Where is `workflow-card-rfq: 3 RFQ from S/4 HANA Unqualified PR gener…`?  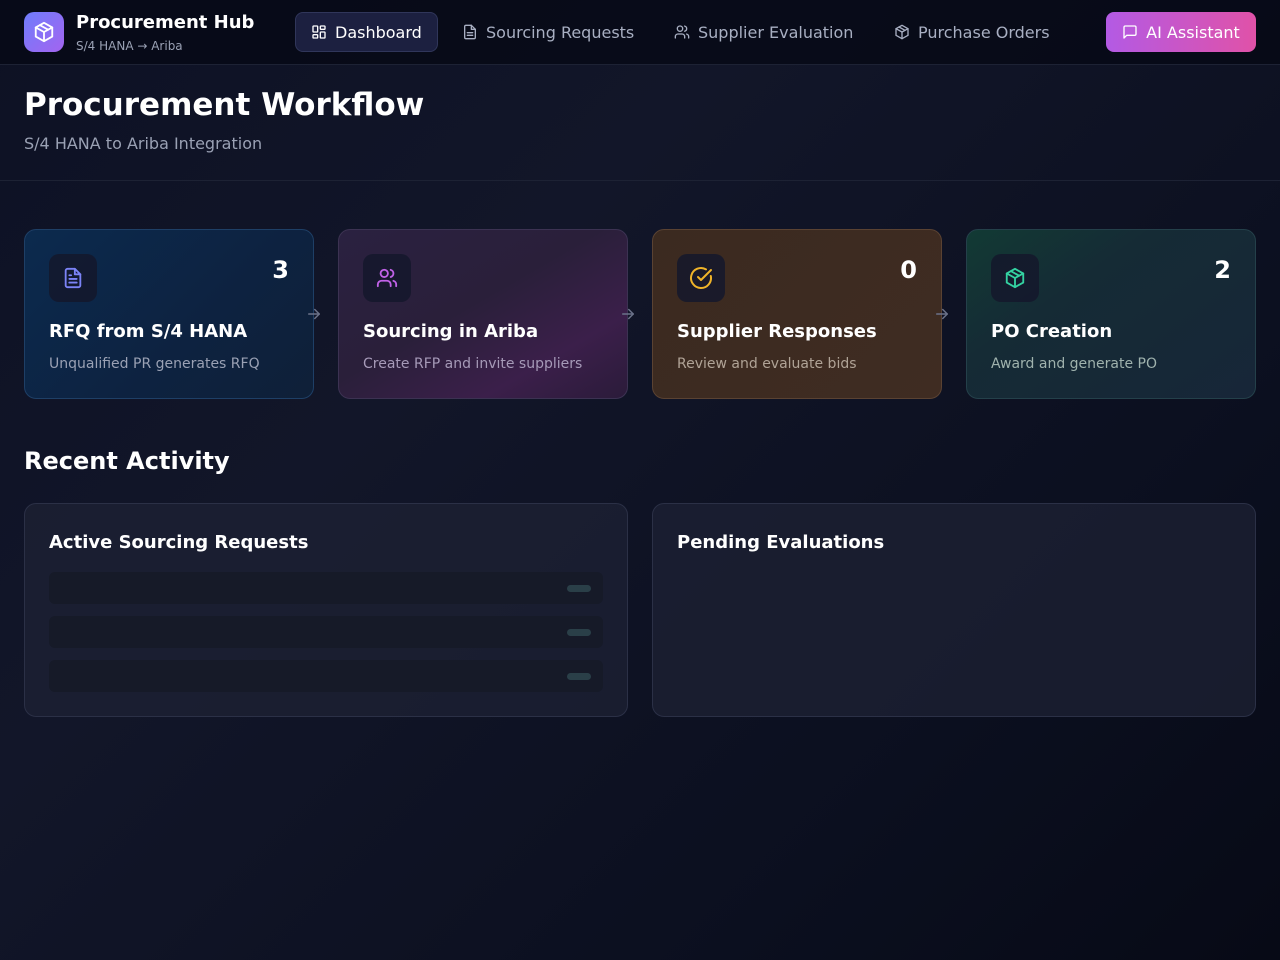 workflow-card-rfq: 3 RFQ from S/4 HANA Unqualified PR gener… is located at coordinates (169, 314).